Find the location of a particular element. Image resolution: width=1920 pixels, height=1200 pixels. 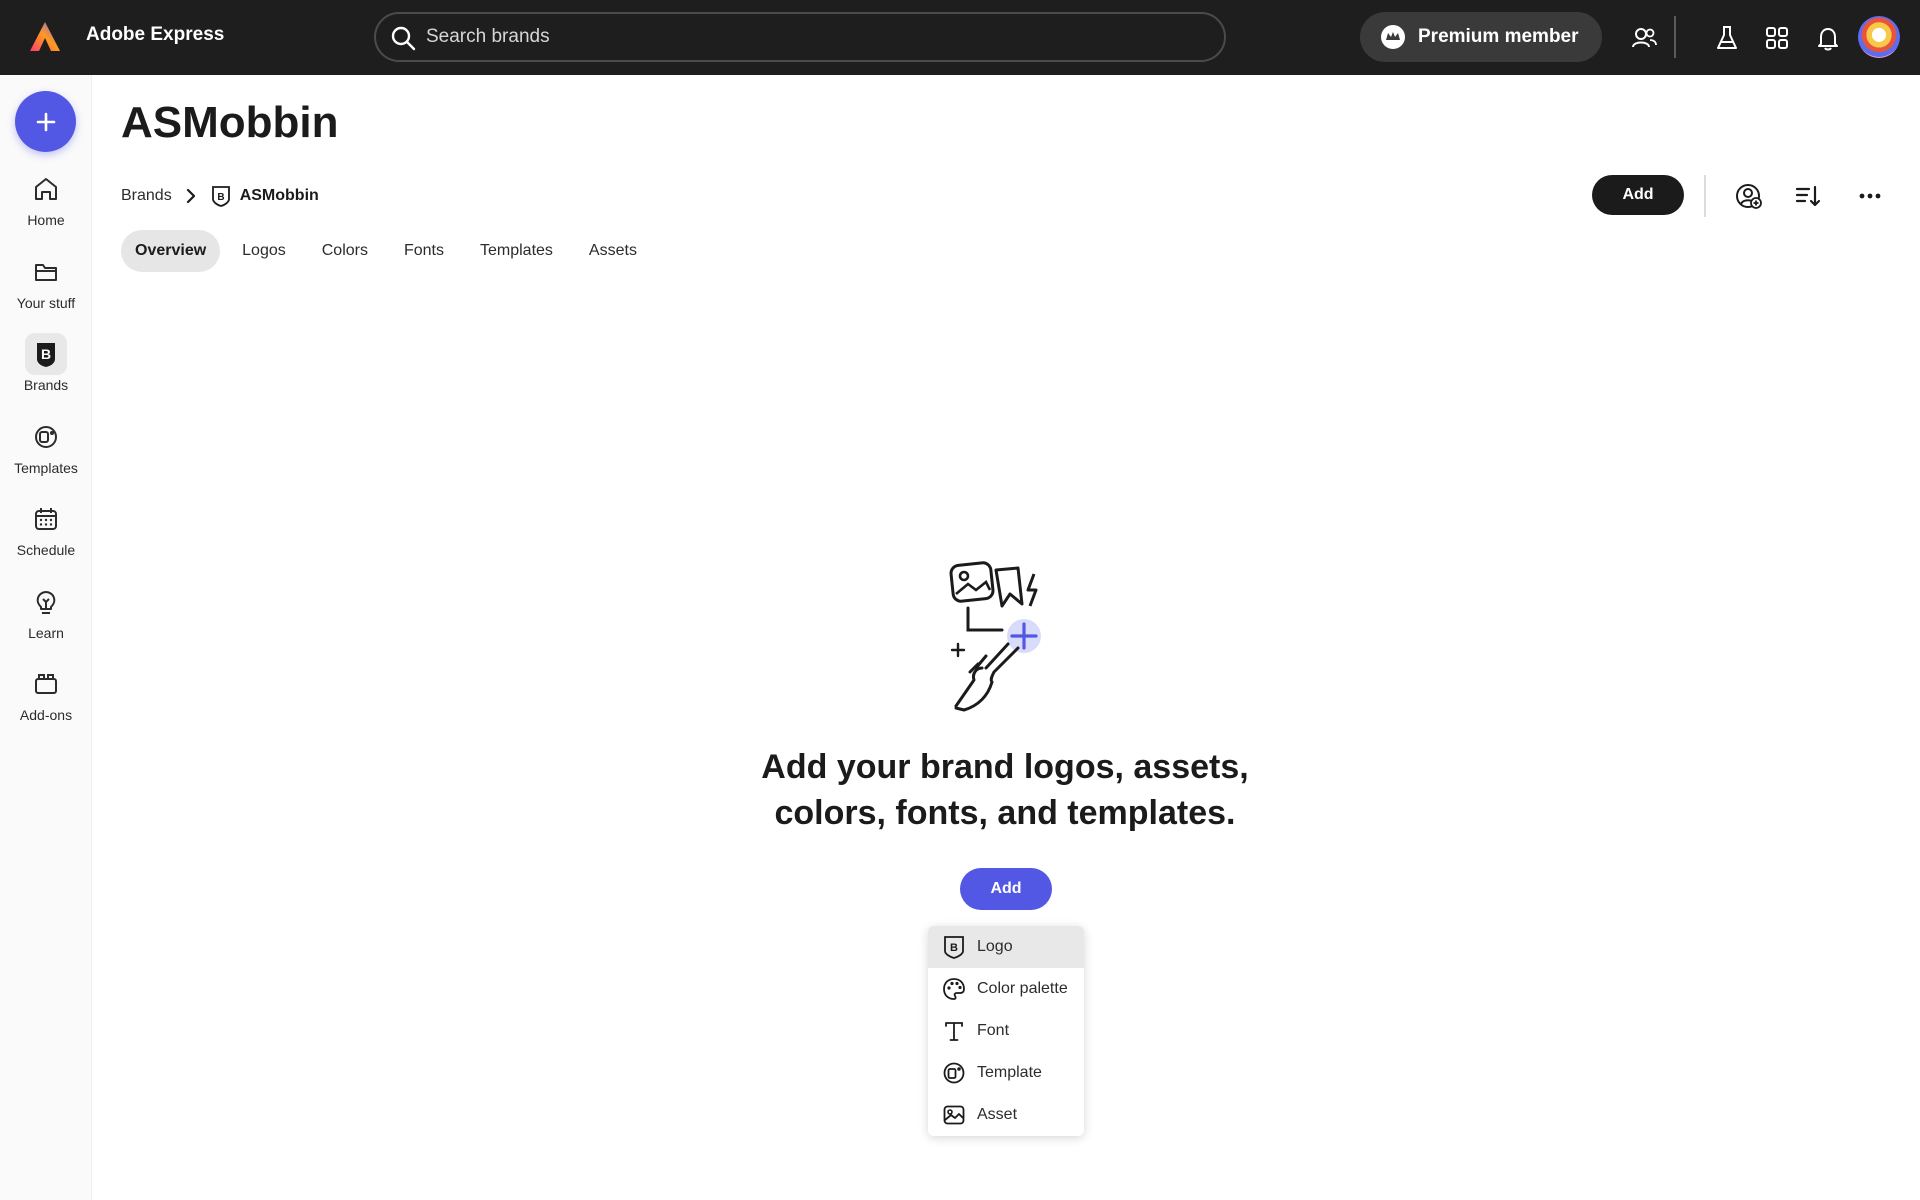

menu-item-label: Color palette is located at coordinates (1022, 988).